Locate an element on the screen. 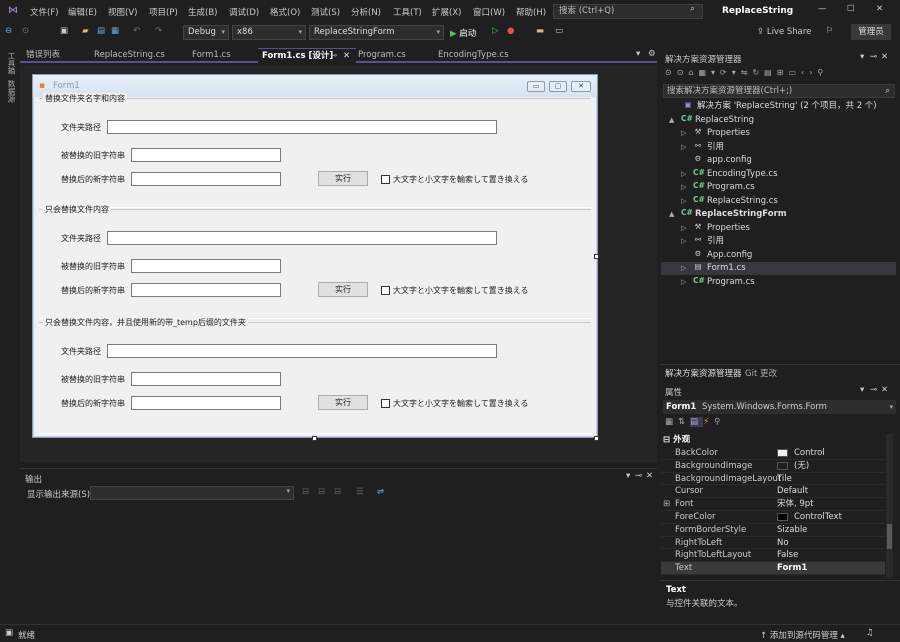  property-row: Text Form1 is located at coordinates (773, 568).